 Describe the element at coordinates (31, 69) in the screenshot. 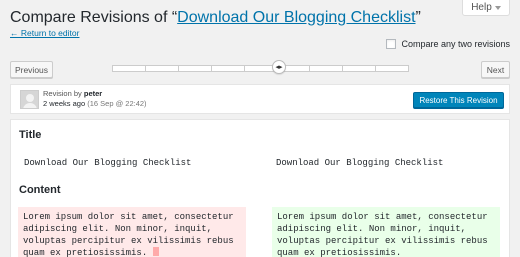

I see `previous-button: Previous` at that location.